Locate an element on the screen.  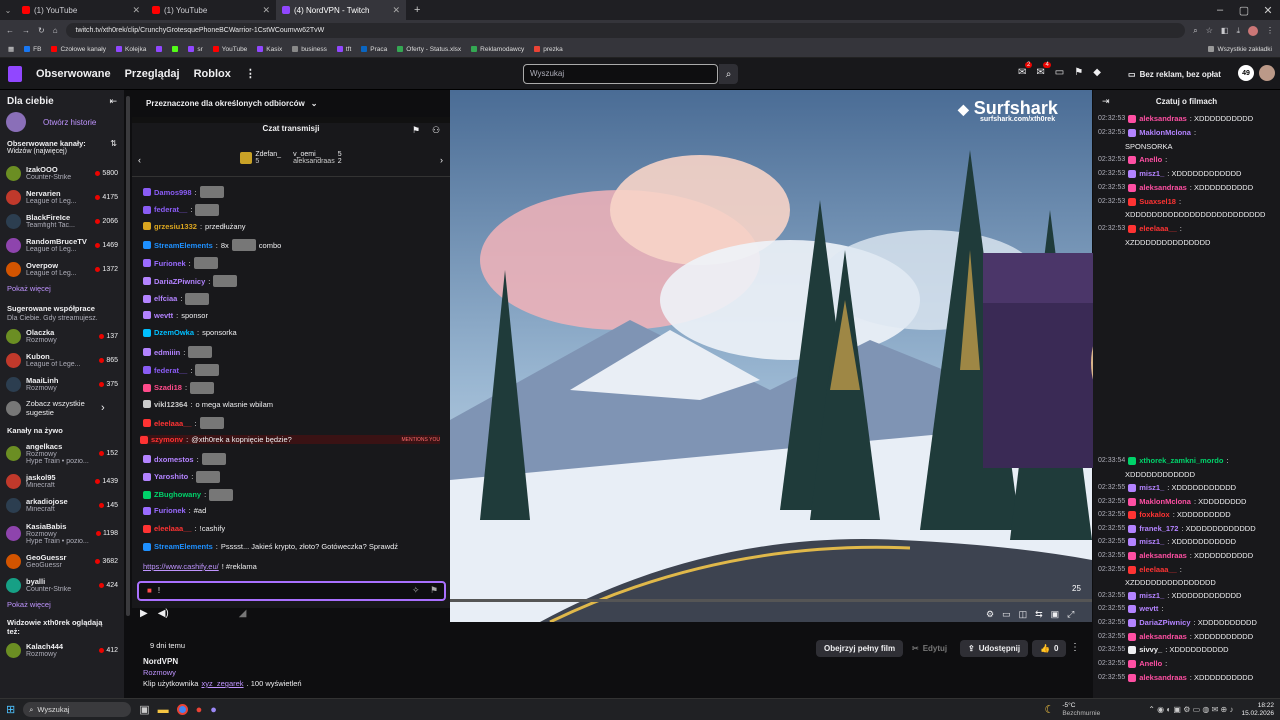
watch-full-button: Obejrzyj pełny film is located at coordinates (860, 648).